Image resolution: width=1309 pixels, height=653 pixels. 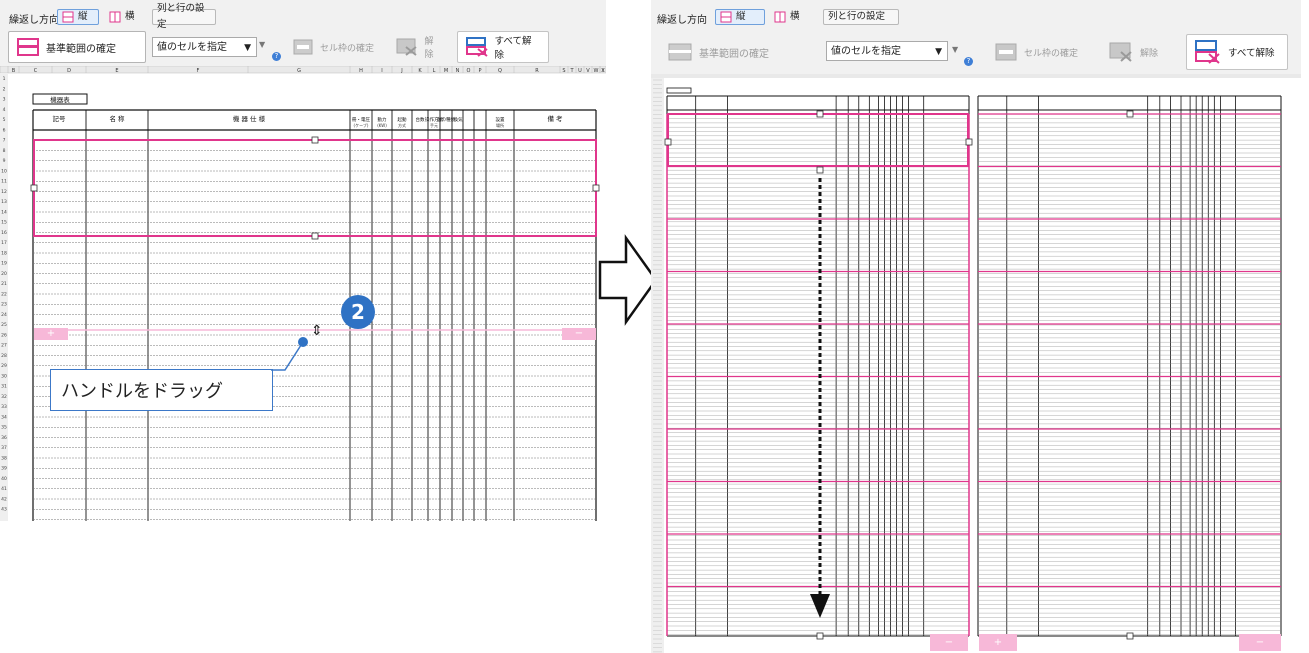 I want to click on column-letter: I, so click(x=381, y=71).